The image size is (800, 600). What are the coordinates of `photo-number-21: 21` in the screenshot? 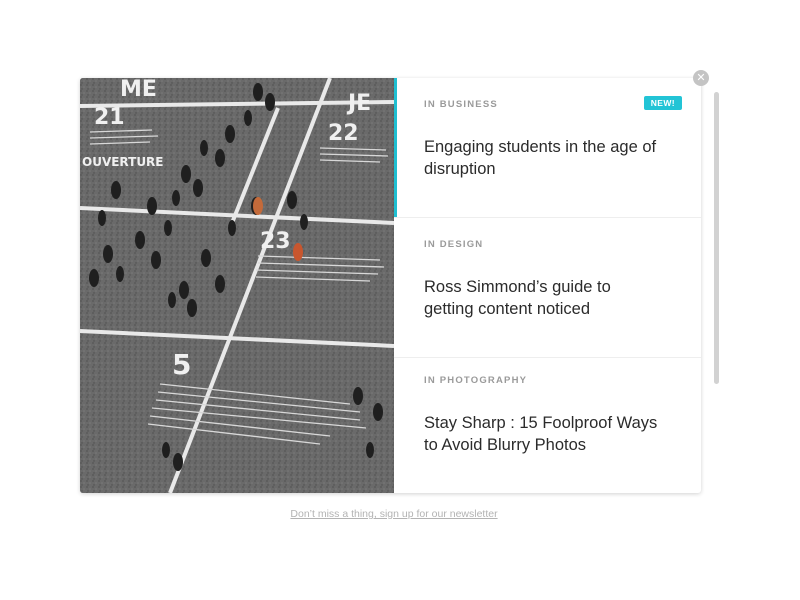 It's located at (109, 117).